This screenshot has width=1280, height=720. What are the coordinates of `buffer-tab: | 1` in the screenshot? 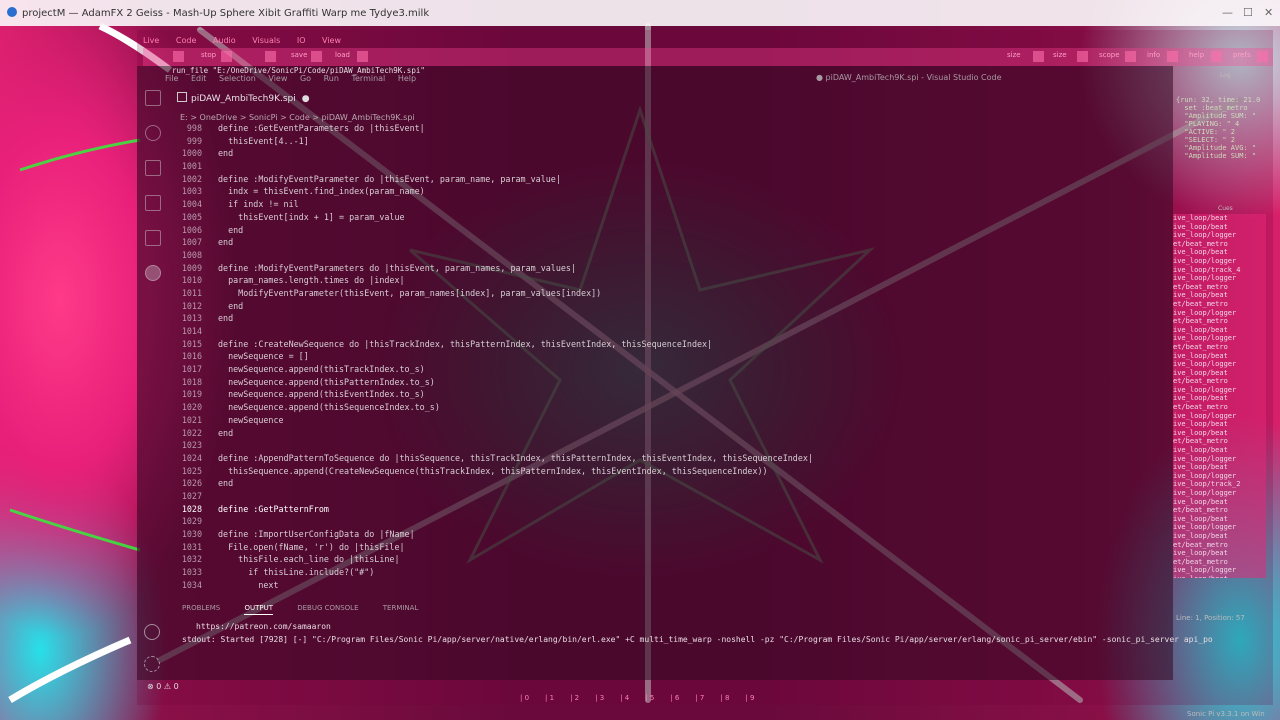 It's located at (549, 698).